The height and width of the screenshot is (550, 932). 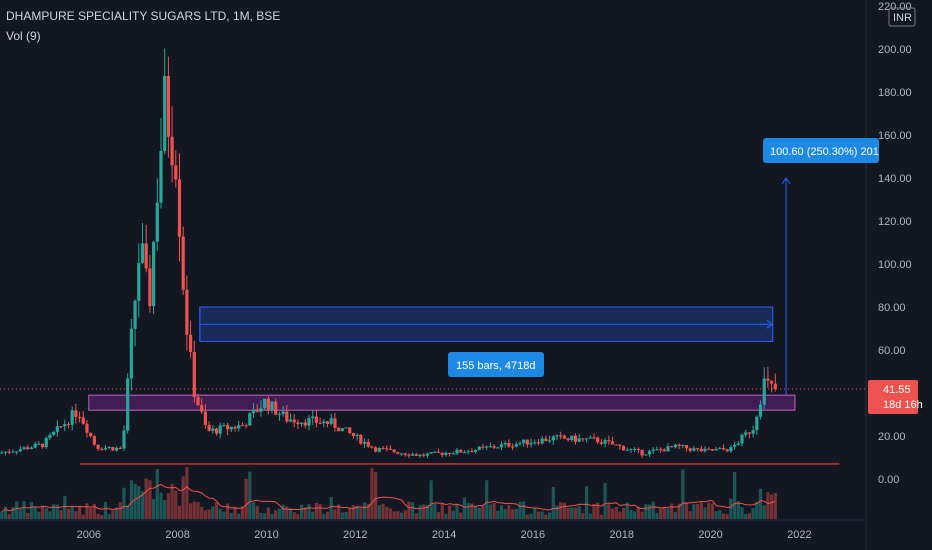 What do you see at coordinates (143, 16) in the screenshot?
I see `symbol-title: DHAMPURE SPECIALITY SUGARS LTD, 1M, BSE` at bounding box center [143, 16].